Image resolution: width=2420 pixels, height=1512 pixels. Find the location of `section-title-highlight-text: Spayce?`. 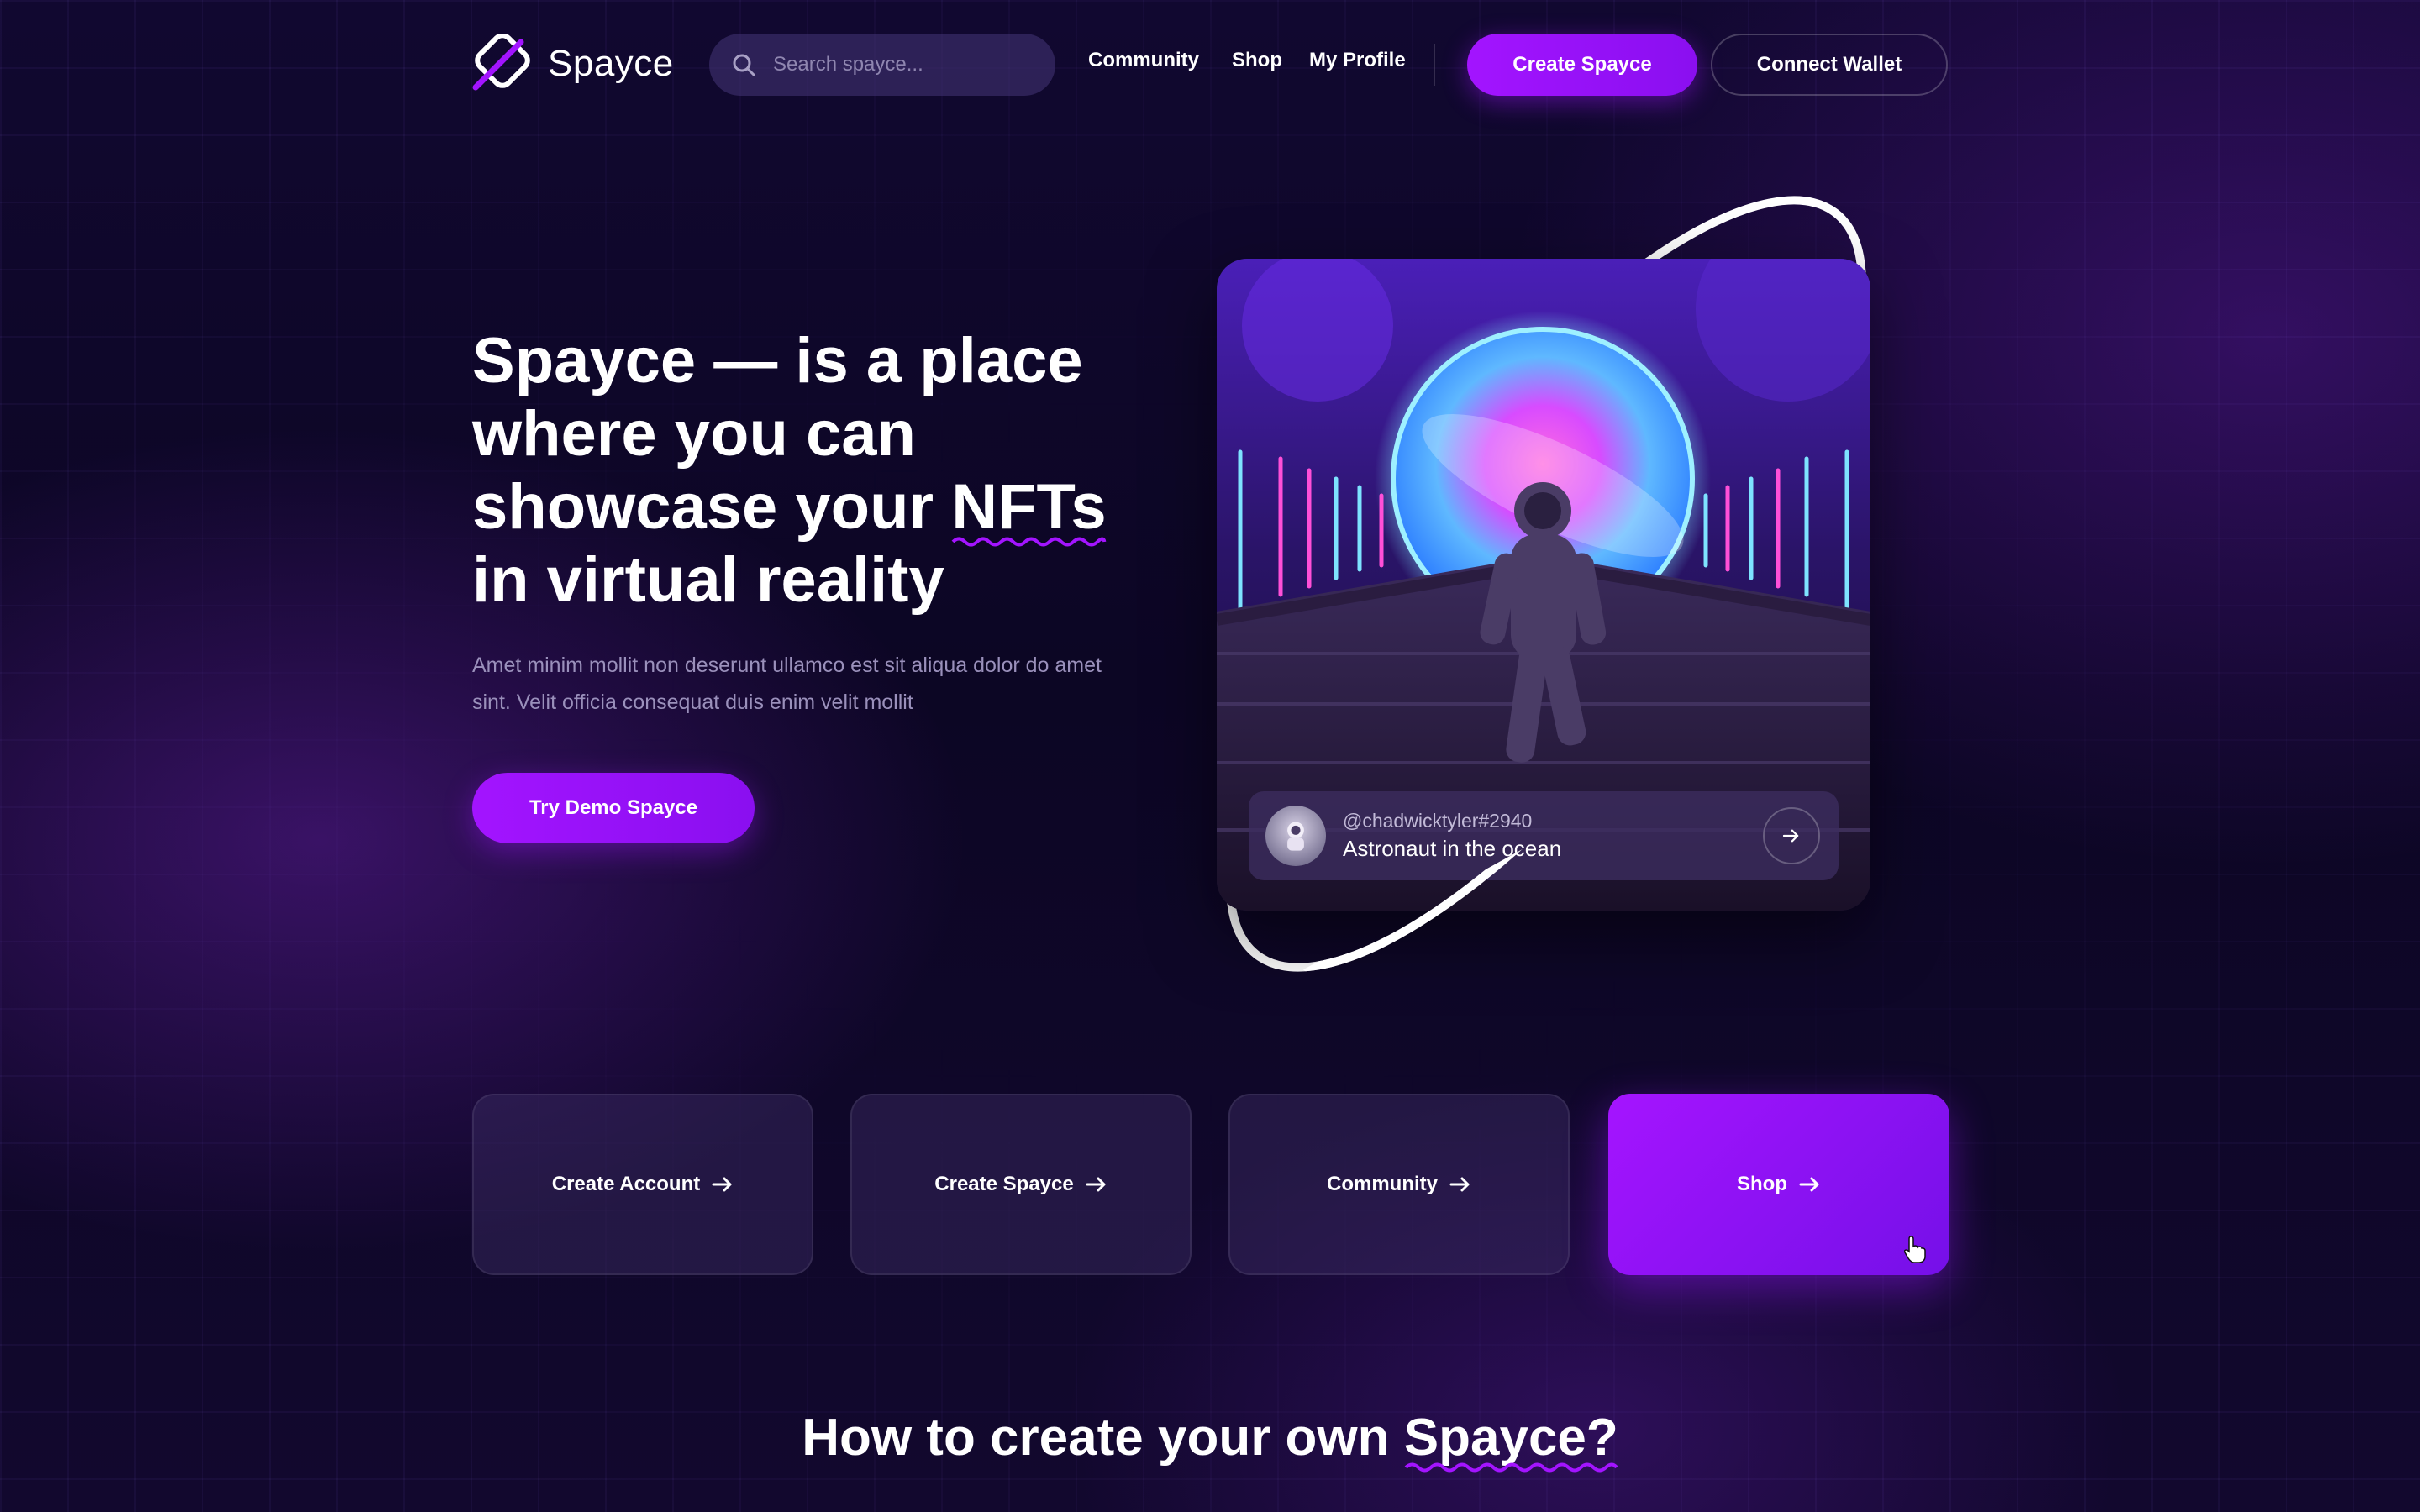

section-title-highlight-text: Spayce? is located at coordinates (1510, 1438).